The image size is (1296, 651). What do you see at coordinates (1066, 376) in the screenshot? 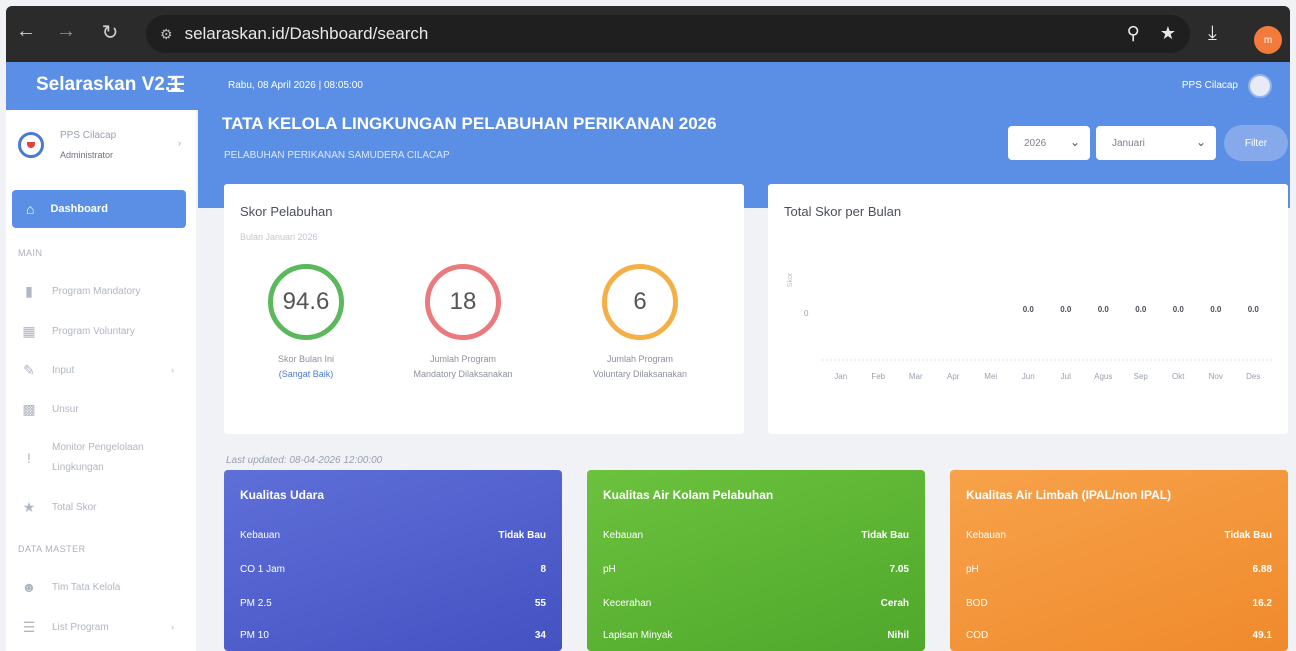
I see `x-tick-label: Jul` at bounding box center [1066, 376].